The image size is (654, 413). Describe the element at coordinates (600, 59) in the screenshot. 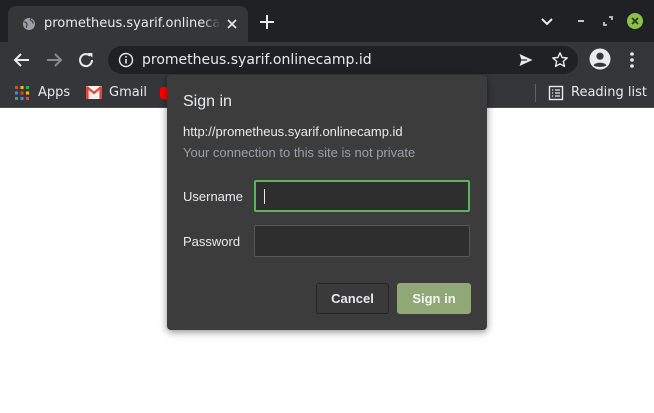

I see `profile-icon` at that location.